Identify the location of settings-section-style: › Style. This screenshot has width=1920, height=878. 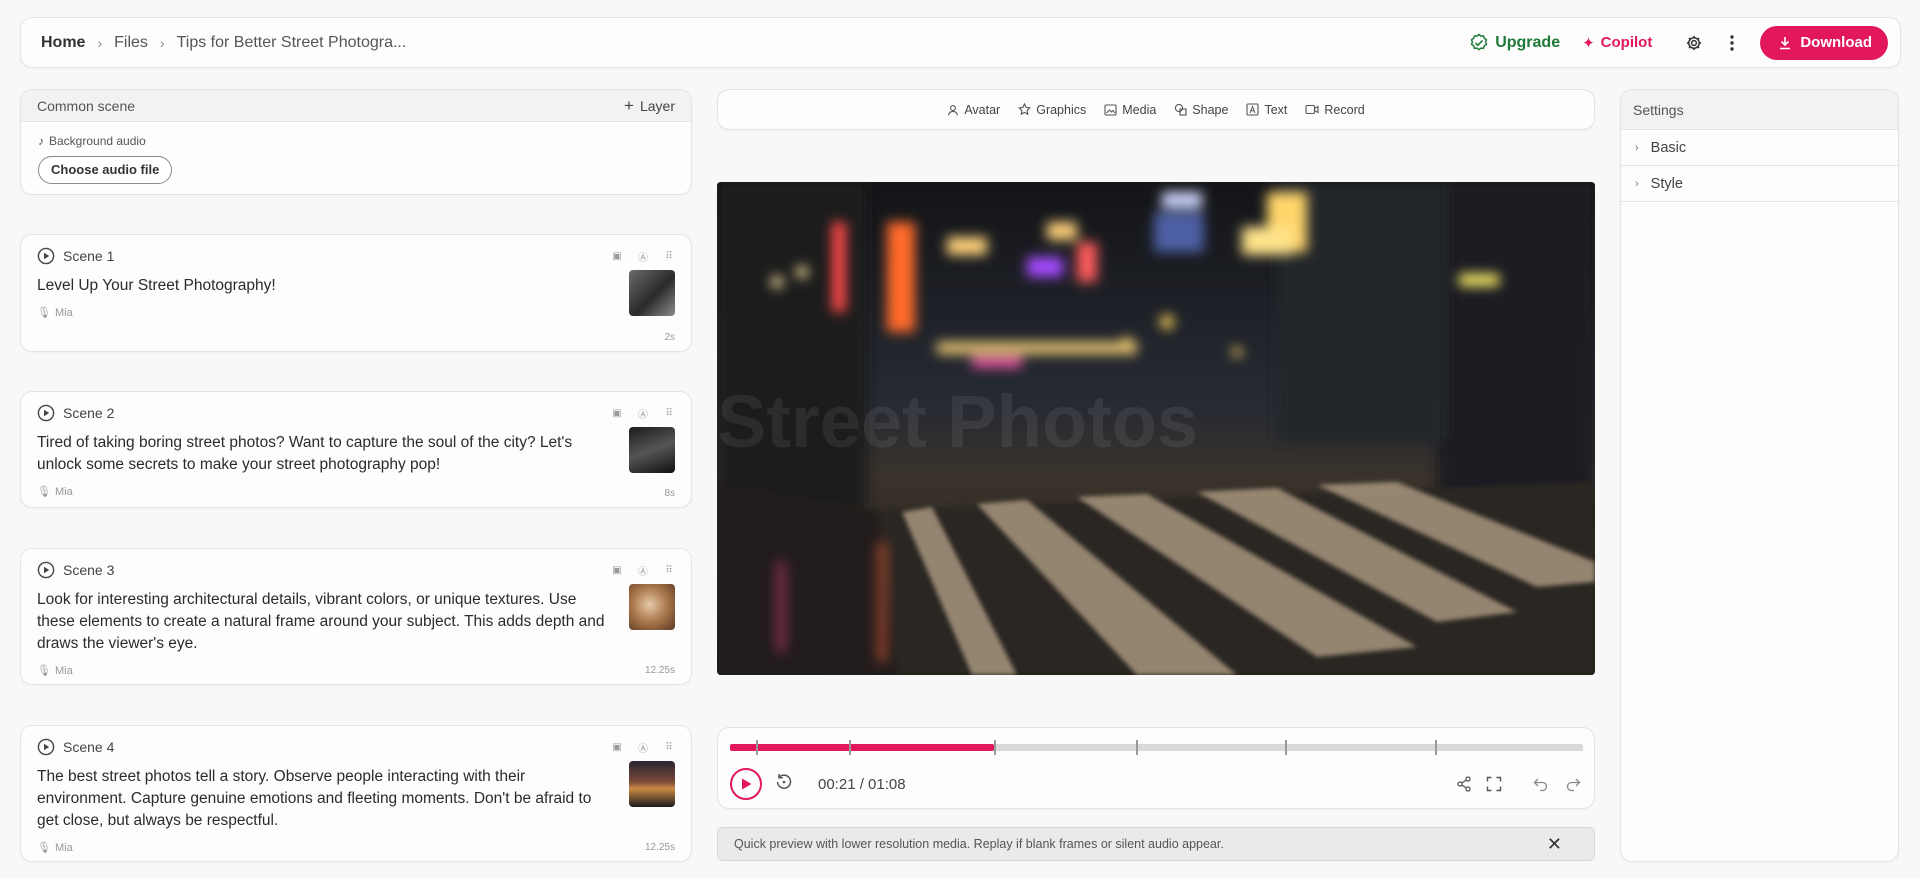
(1759, 184).